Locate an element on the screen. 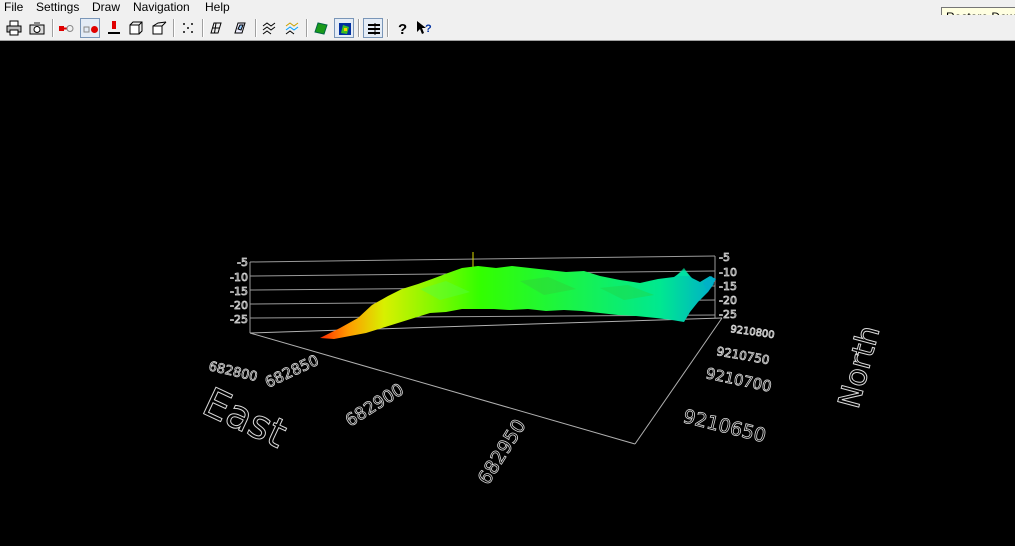  record-stop-icon is located at coordinates (90, 29).